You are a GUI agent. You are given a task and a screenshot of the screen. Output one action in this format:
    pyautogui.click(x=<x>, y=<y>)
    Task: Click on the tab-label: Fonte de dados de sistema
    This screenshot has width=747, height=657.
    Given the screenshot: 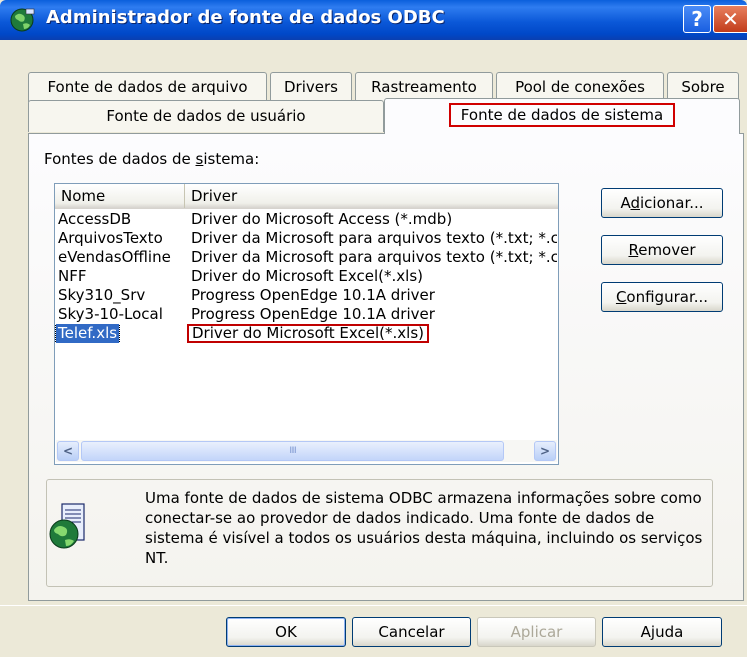 What is the action you would take?
    pyautogui.click(x=562, y=115)
    